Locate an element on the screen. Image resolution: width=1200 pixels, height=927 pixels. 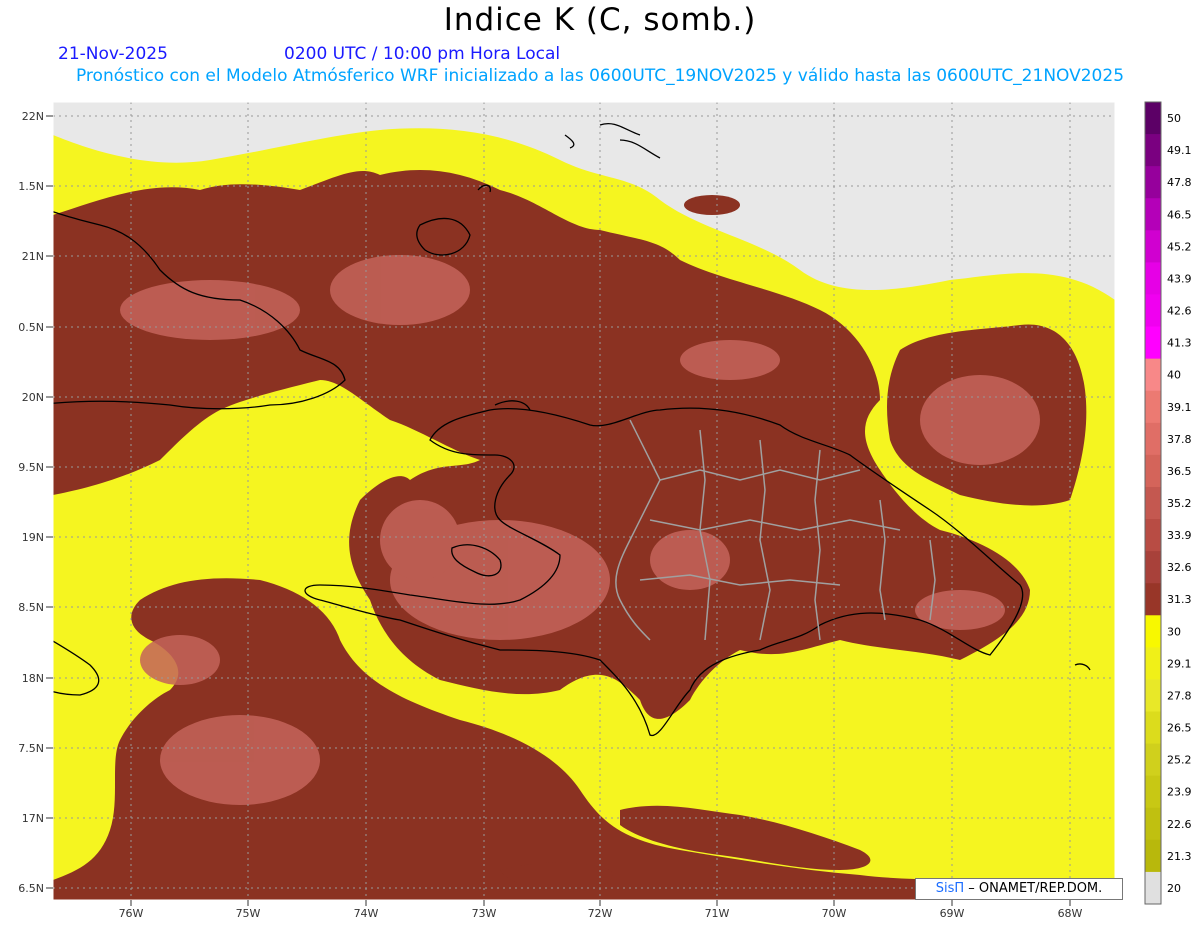
colorbar-label: 46.5 is located at coordinates (1179, 214).